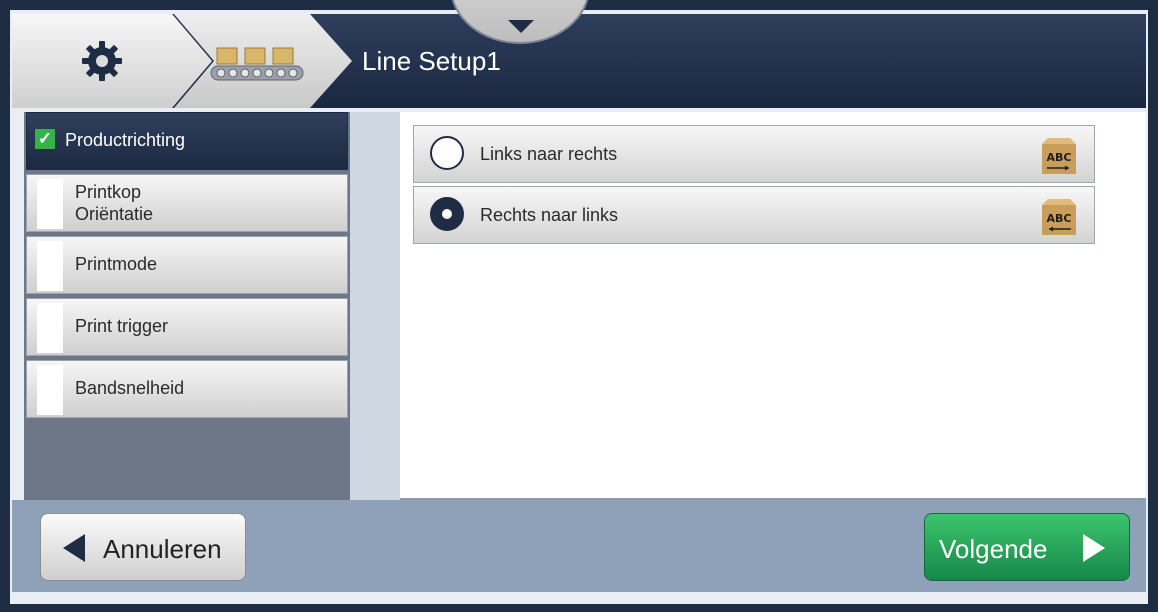  I want to click on sidebar-item-label: Print trigger, so click(122, 326).